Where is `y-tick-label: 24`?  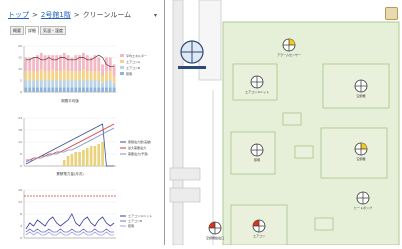
y-tick-label: 24 is located at coordinates (20, 118).